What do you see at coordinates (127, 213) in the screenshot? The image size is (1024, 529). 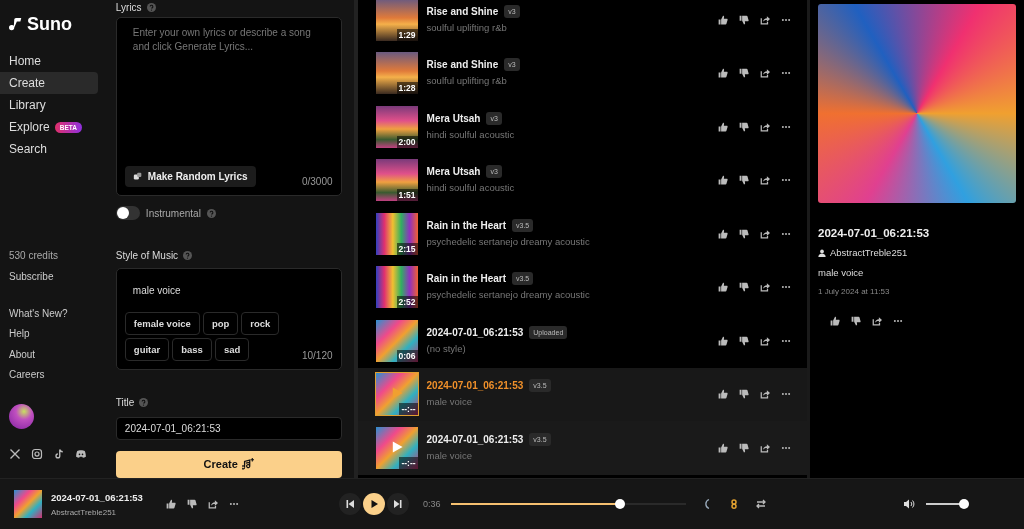 I see `instrumental-toggle` at bounding box center [127, 213].